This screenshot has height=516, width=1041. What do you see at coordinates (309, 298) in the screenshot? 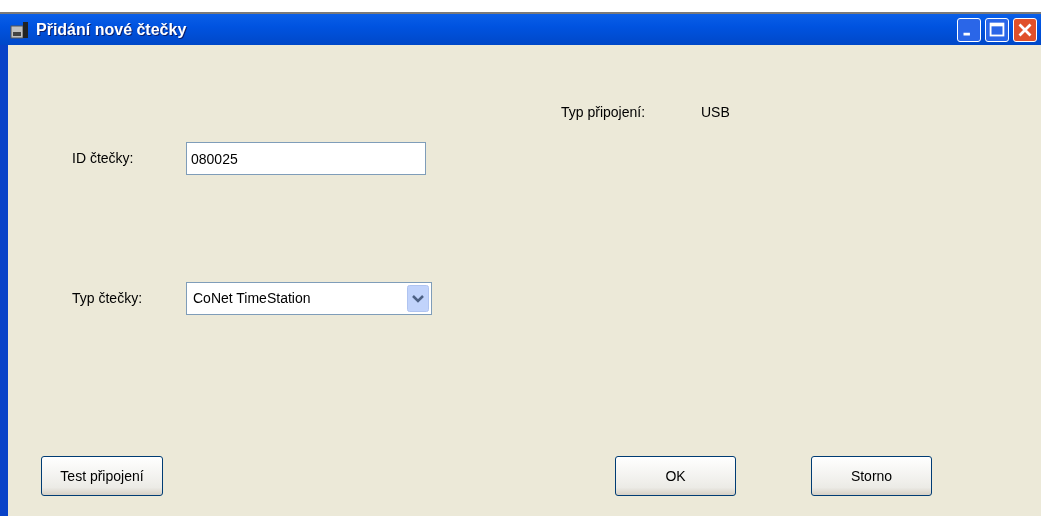
I see `dropdown: CoNet TimeStation` at bounding box center [309, 298].